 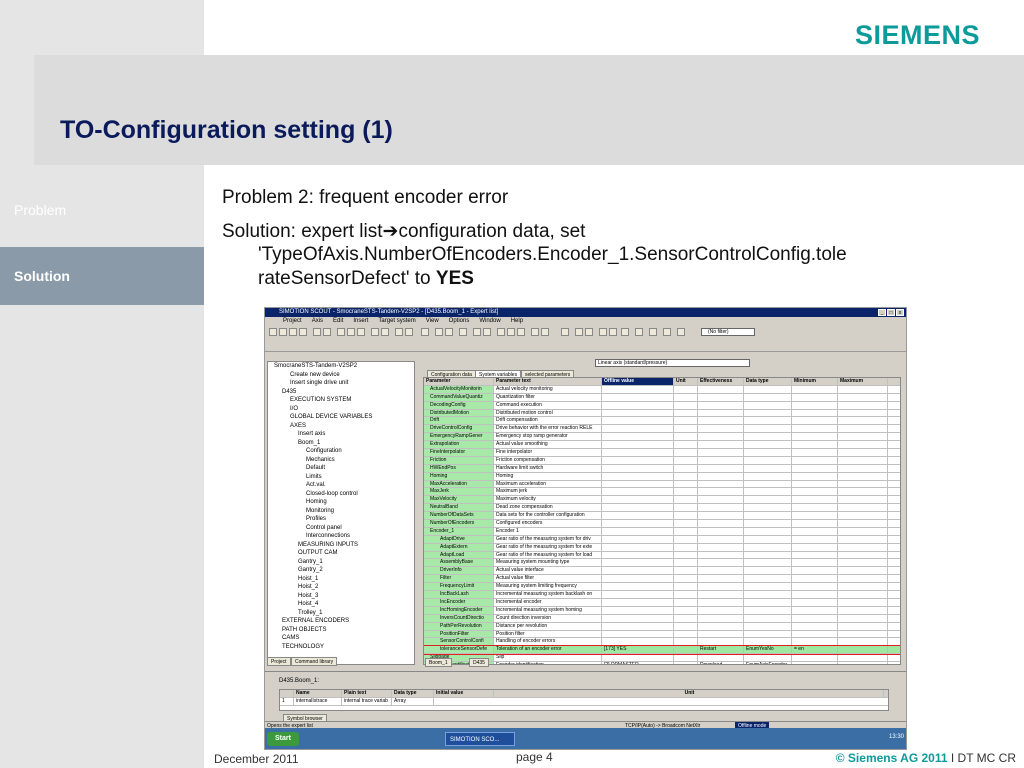 What do you see at coordinates (662, 524) in the screenshot?
I see `grid-row: NumberOfEncoders Configured encoders` at bounding box center [662, 524].